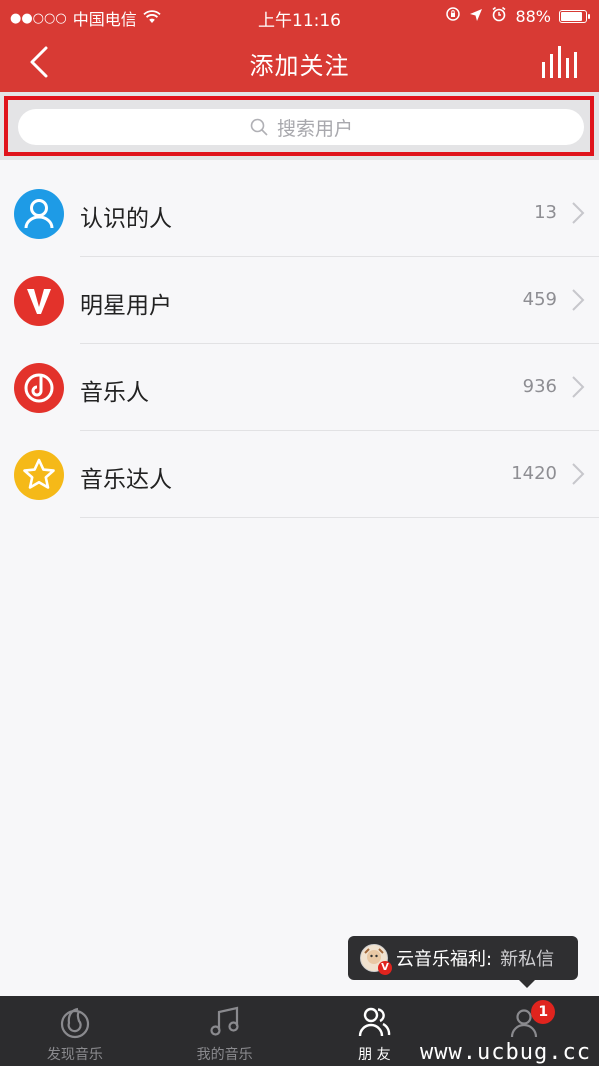  I want to click on search-input: 搜索用户, so click(301, 127).